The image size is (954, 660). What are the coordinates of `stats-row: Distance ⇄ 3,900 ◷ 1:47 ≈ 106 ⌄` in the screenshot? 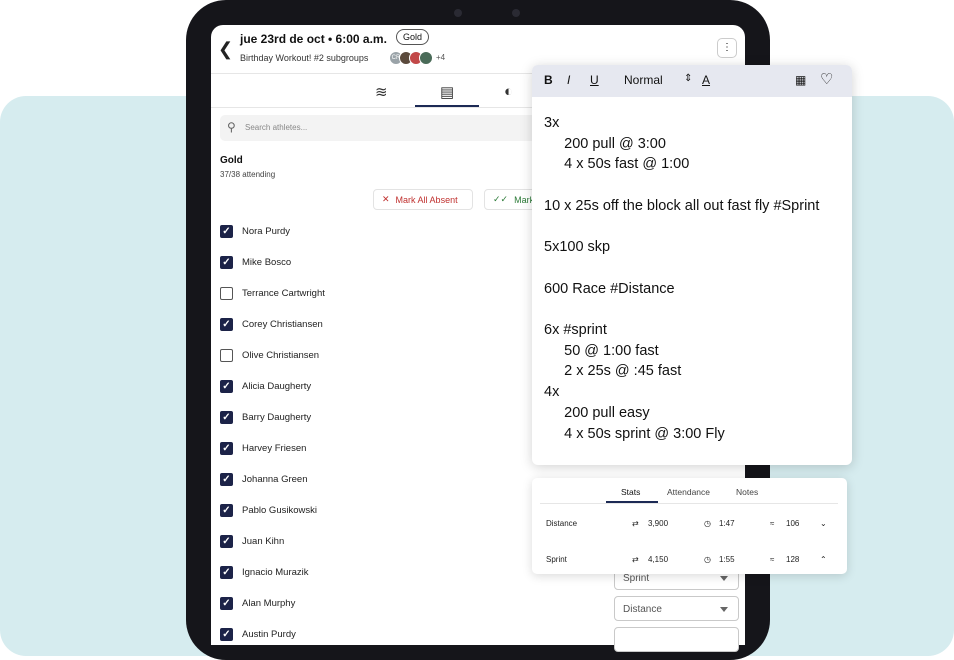 It's located at (689, 524).